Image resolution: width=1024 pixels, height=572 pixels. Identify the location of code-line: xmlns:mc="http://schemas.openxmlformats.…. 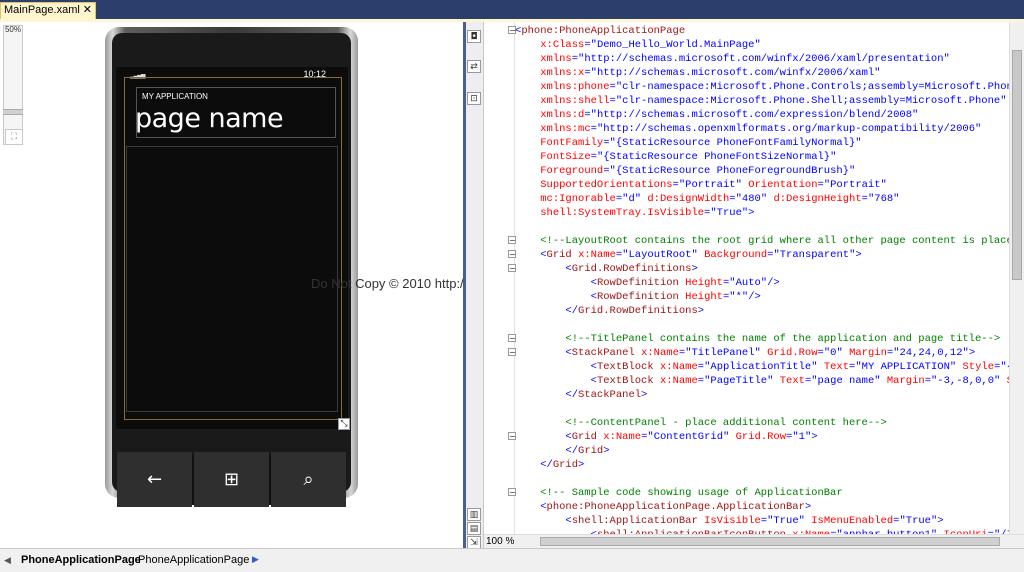
(748, 129).